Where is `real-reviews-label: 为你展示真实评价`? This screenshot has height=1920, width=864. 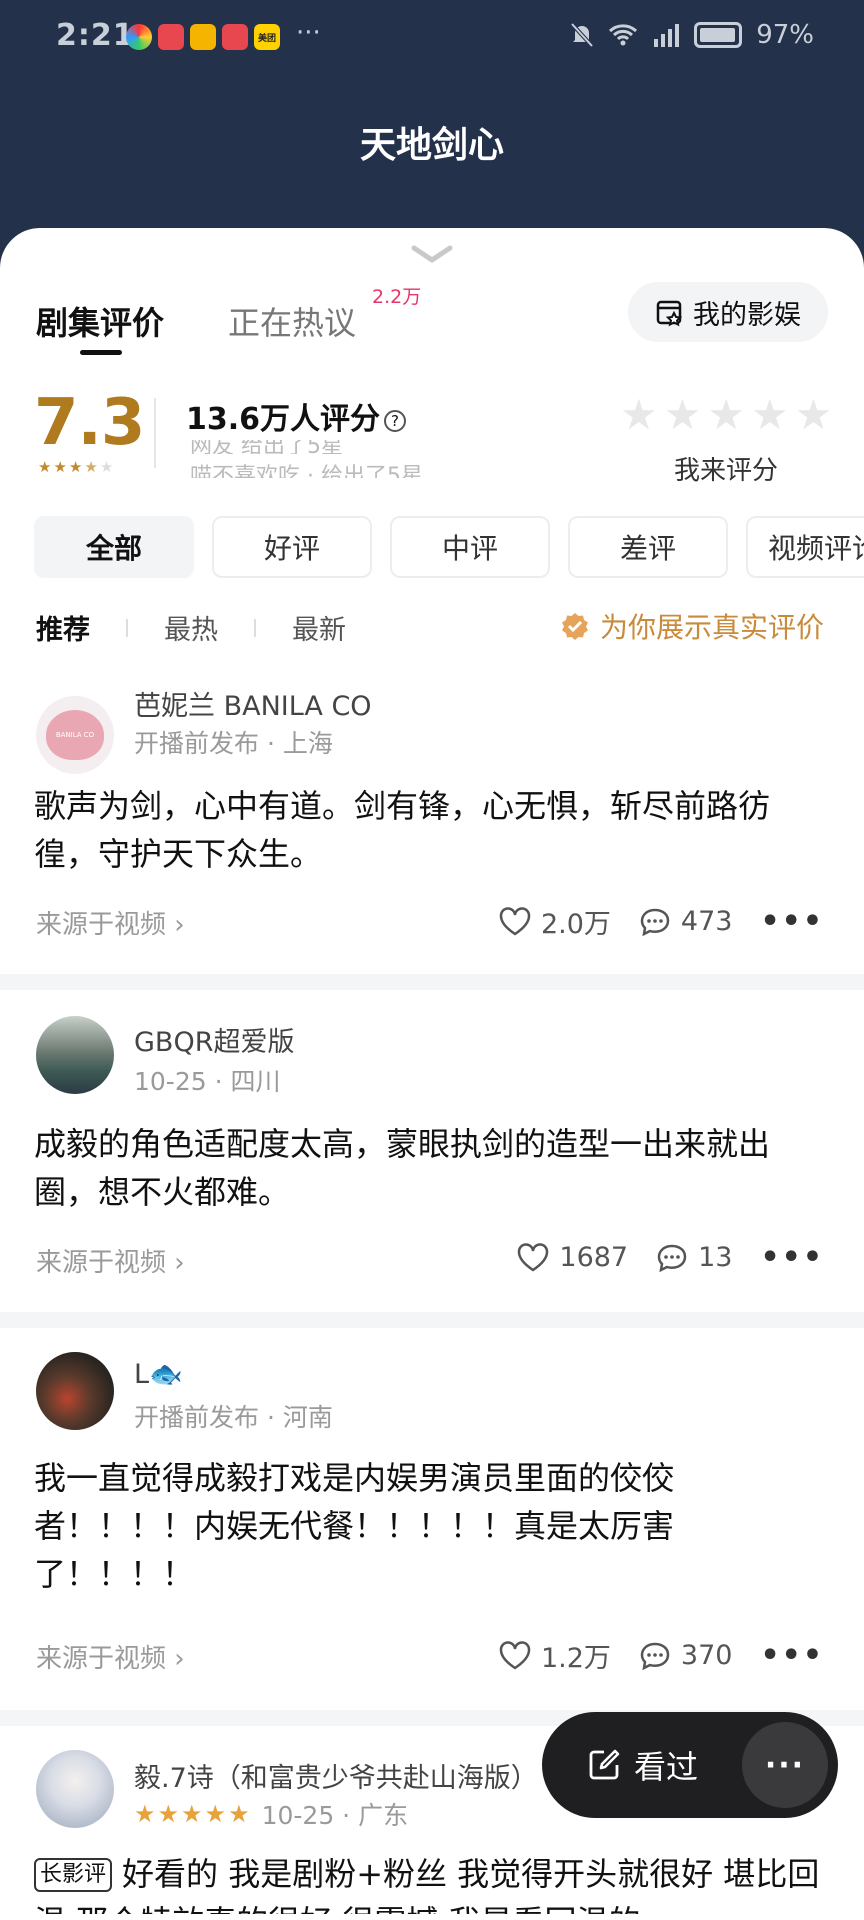
real-reviews-label: 为你展示真实评价 is located at coordinates (712, 627).